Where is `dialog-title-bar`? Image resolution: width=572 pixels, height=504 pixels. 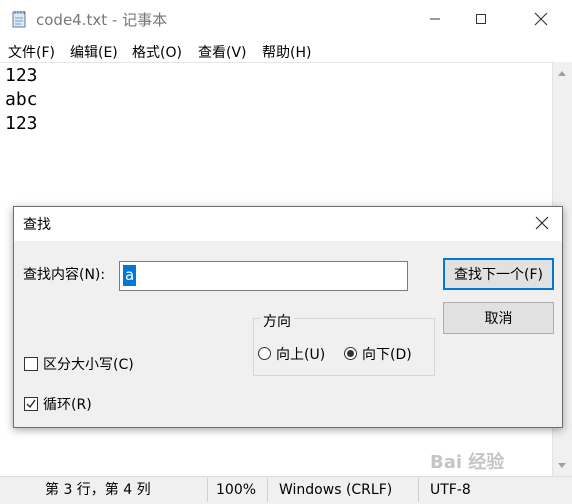 dialog-title-bar is located at coordinates (288, 224).